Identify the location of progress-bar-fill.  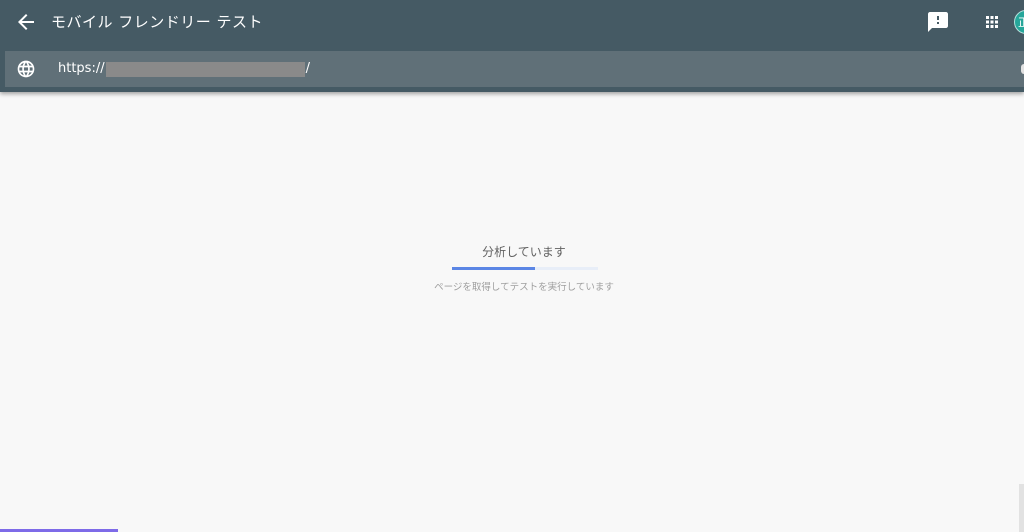
(494, 268).